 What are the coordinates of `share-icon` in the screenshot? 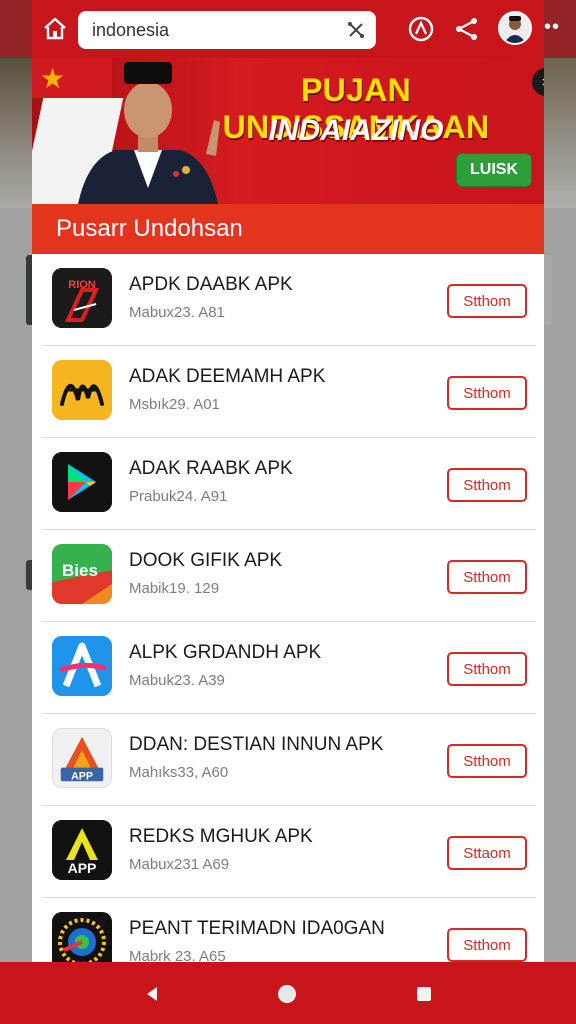 It's located at (467, 29).